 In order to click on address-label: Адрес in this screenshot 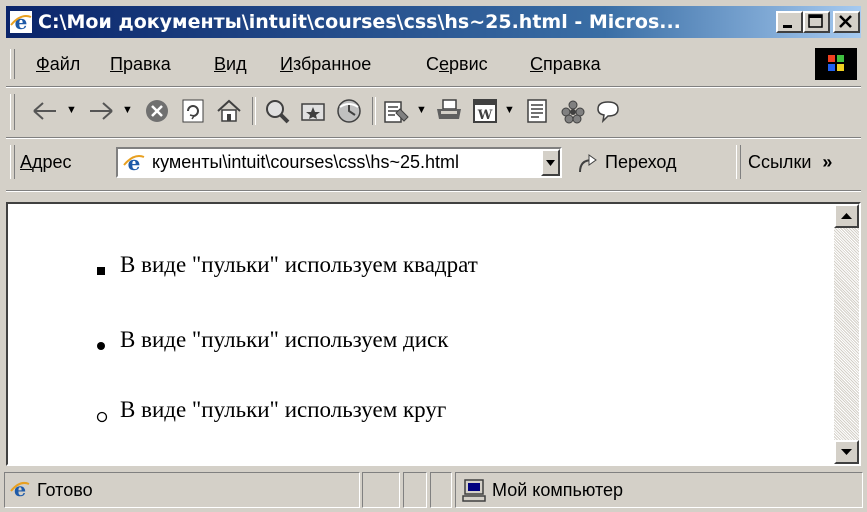, I will do `click(46, 162)`.